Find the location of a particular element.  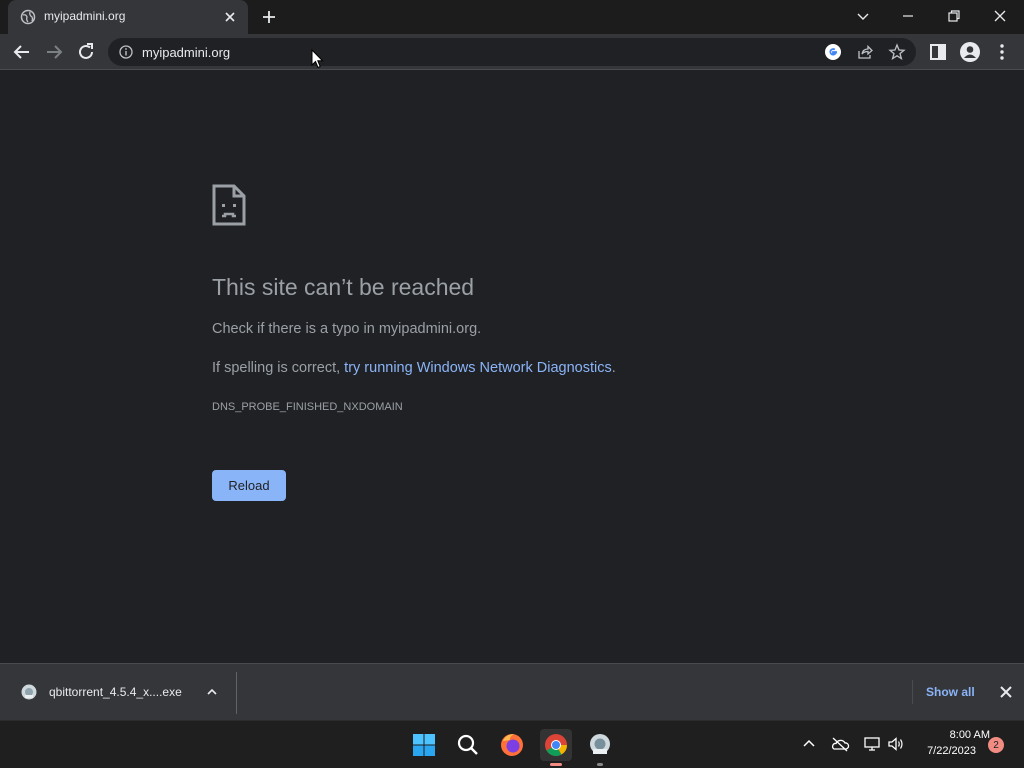

firefox-icon is located at coordinates (512, 745).